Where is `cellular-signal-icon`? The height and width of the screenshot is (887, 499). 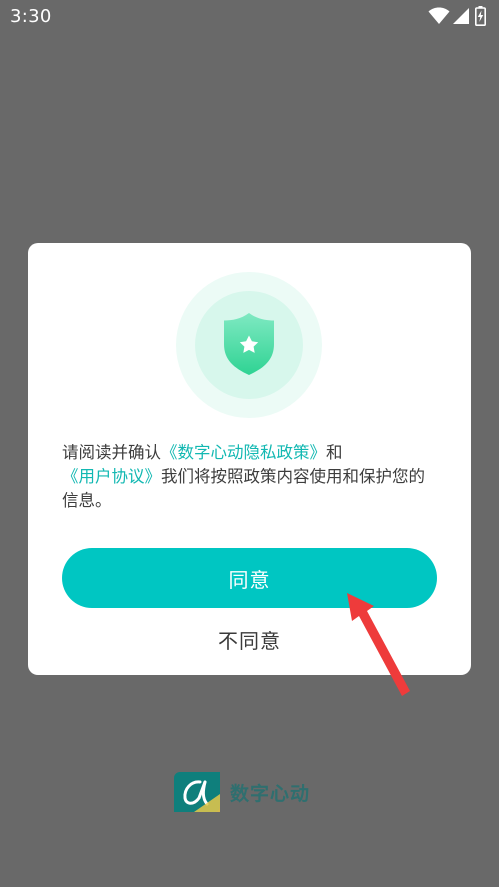
cellular-signal-icon is located at coordinates (461, 16).